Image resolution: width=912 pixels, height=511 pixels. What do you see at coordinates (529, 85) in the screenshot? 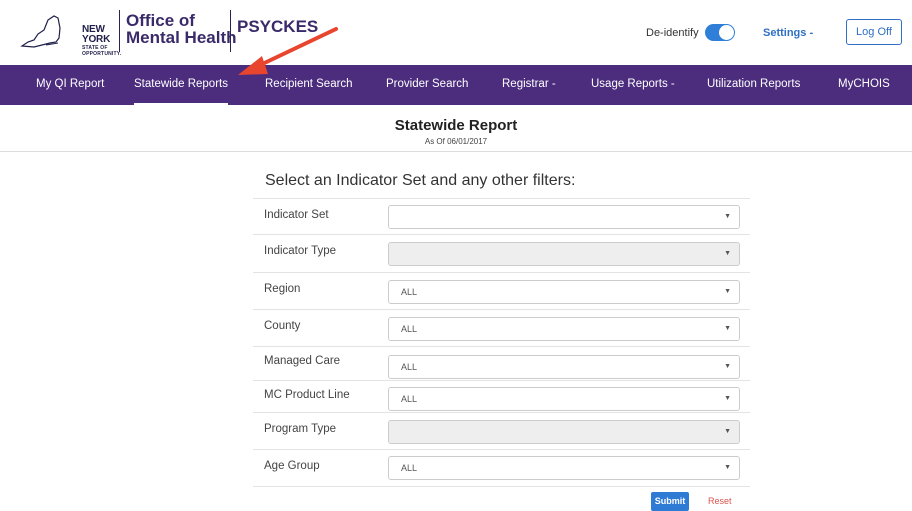
I see `nav-registrar: Registrar -` at bounding box center [529, 85].